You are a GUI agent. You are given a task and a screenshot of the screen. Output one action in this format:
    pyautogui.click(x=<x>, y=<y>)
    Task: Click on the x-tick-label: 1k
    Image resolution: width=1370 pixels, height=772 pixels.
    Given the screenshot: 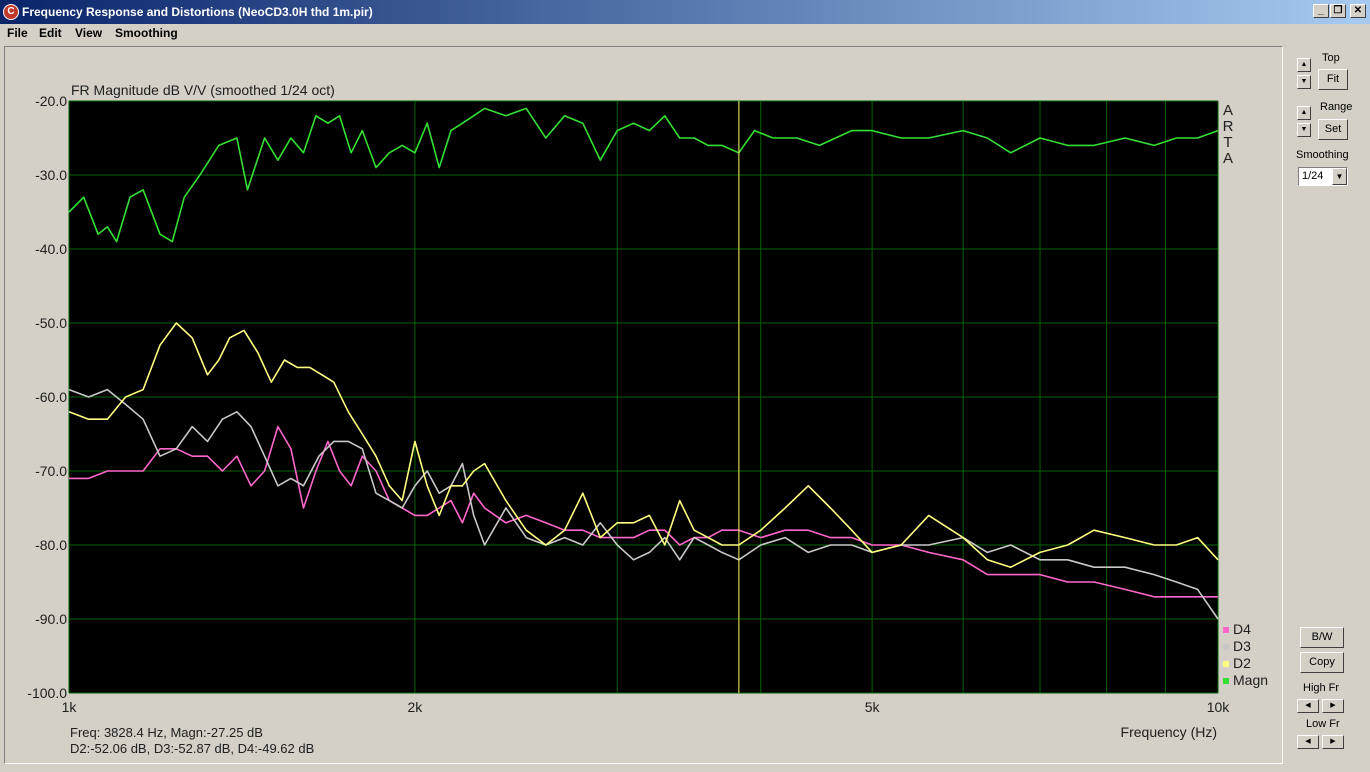 What is the action you would take?
    pyautogui.click(x=70, y=707)
    